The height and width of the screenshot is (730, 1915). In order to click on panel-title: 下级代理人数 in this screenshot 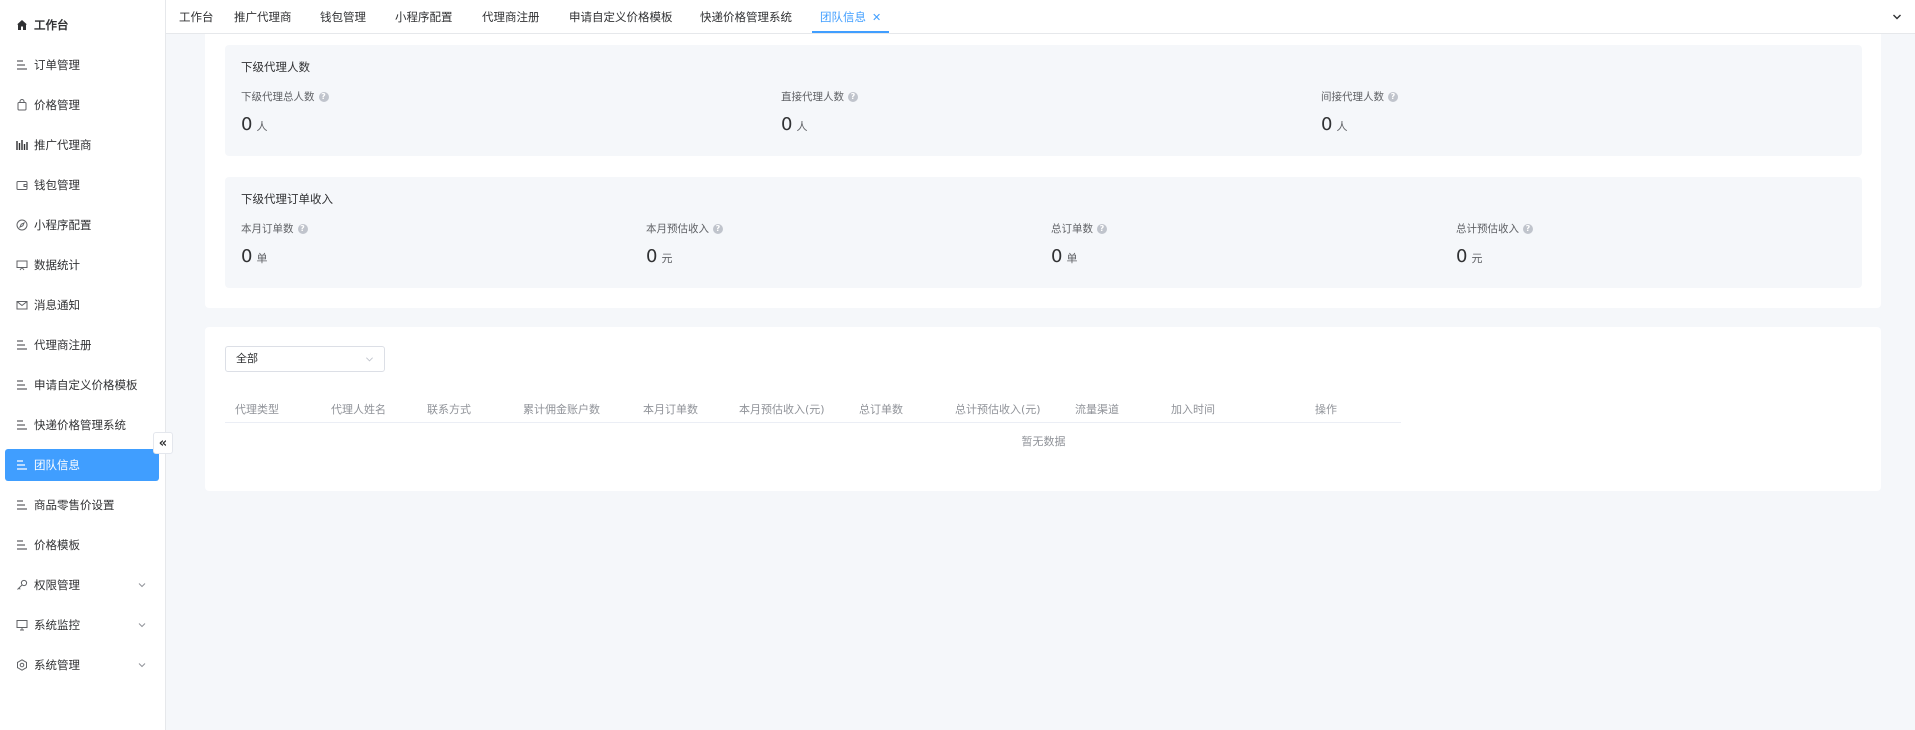, I will do `click(275, 67)`.